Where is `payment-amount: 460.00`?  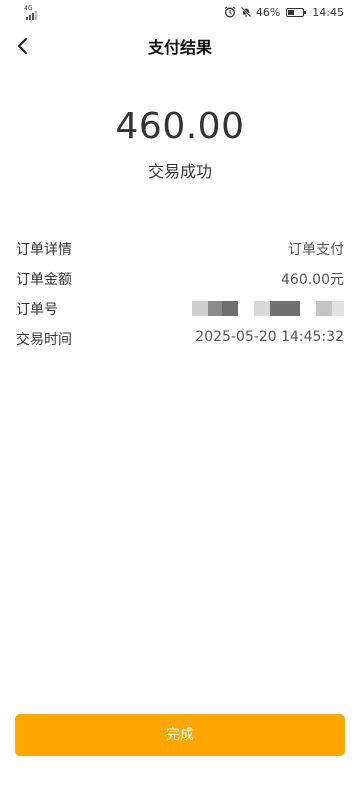 payment-amount: 460.00 is located at coordinates (180, 126).